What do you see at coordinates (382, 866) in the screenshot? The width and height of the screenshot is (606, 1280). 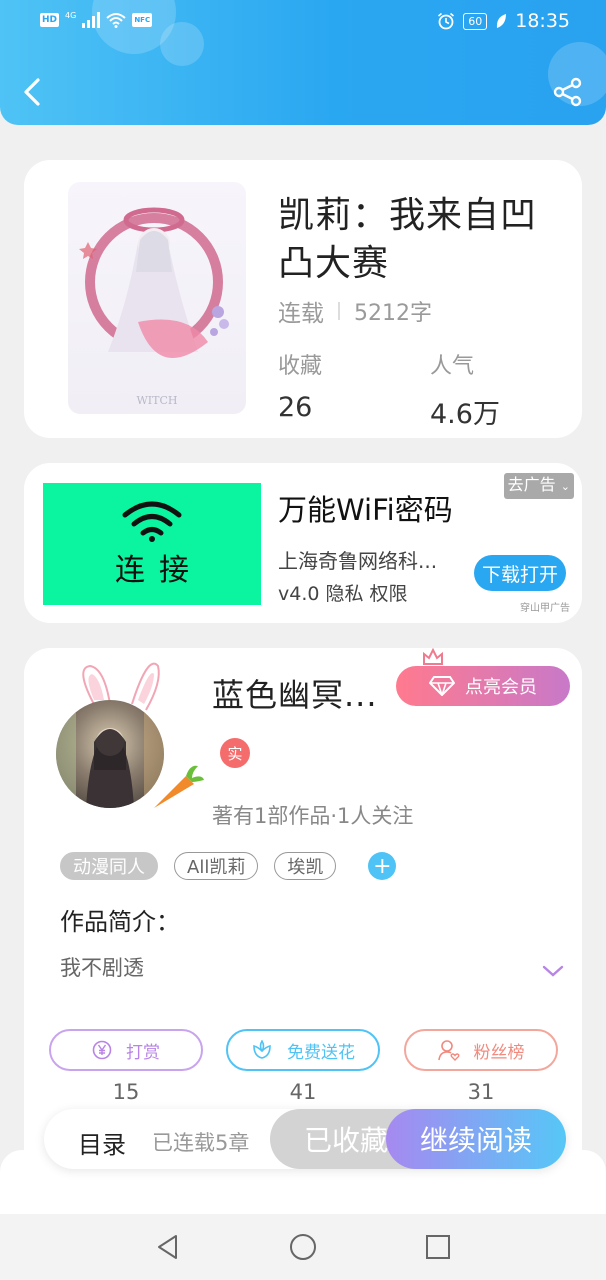 I see `add-tag-button: +` at bounding box center [382, 866].